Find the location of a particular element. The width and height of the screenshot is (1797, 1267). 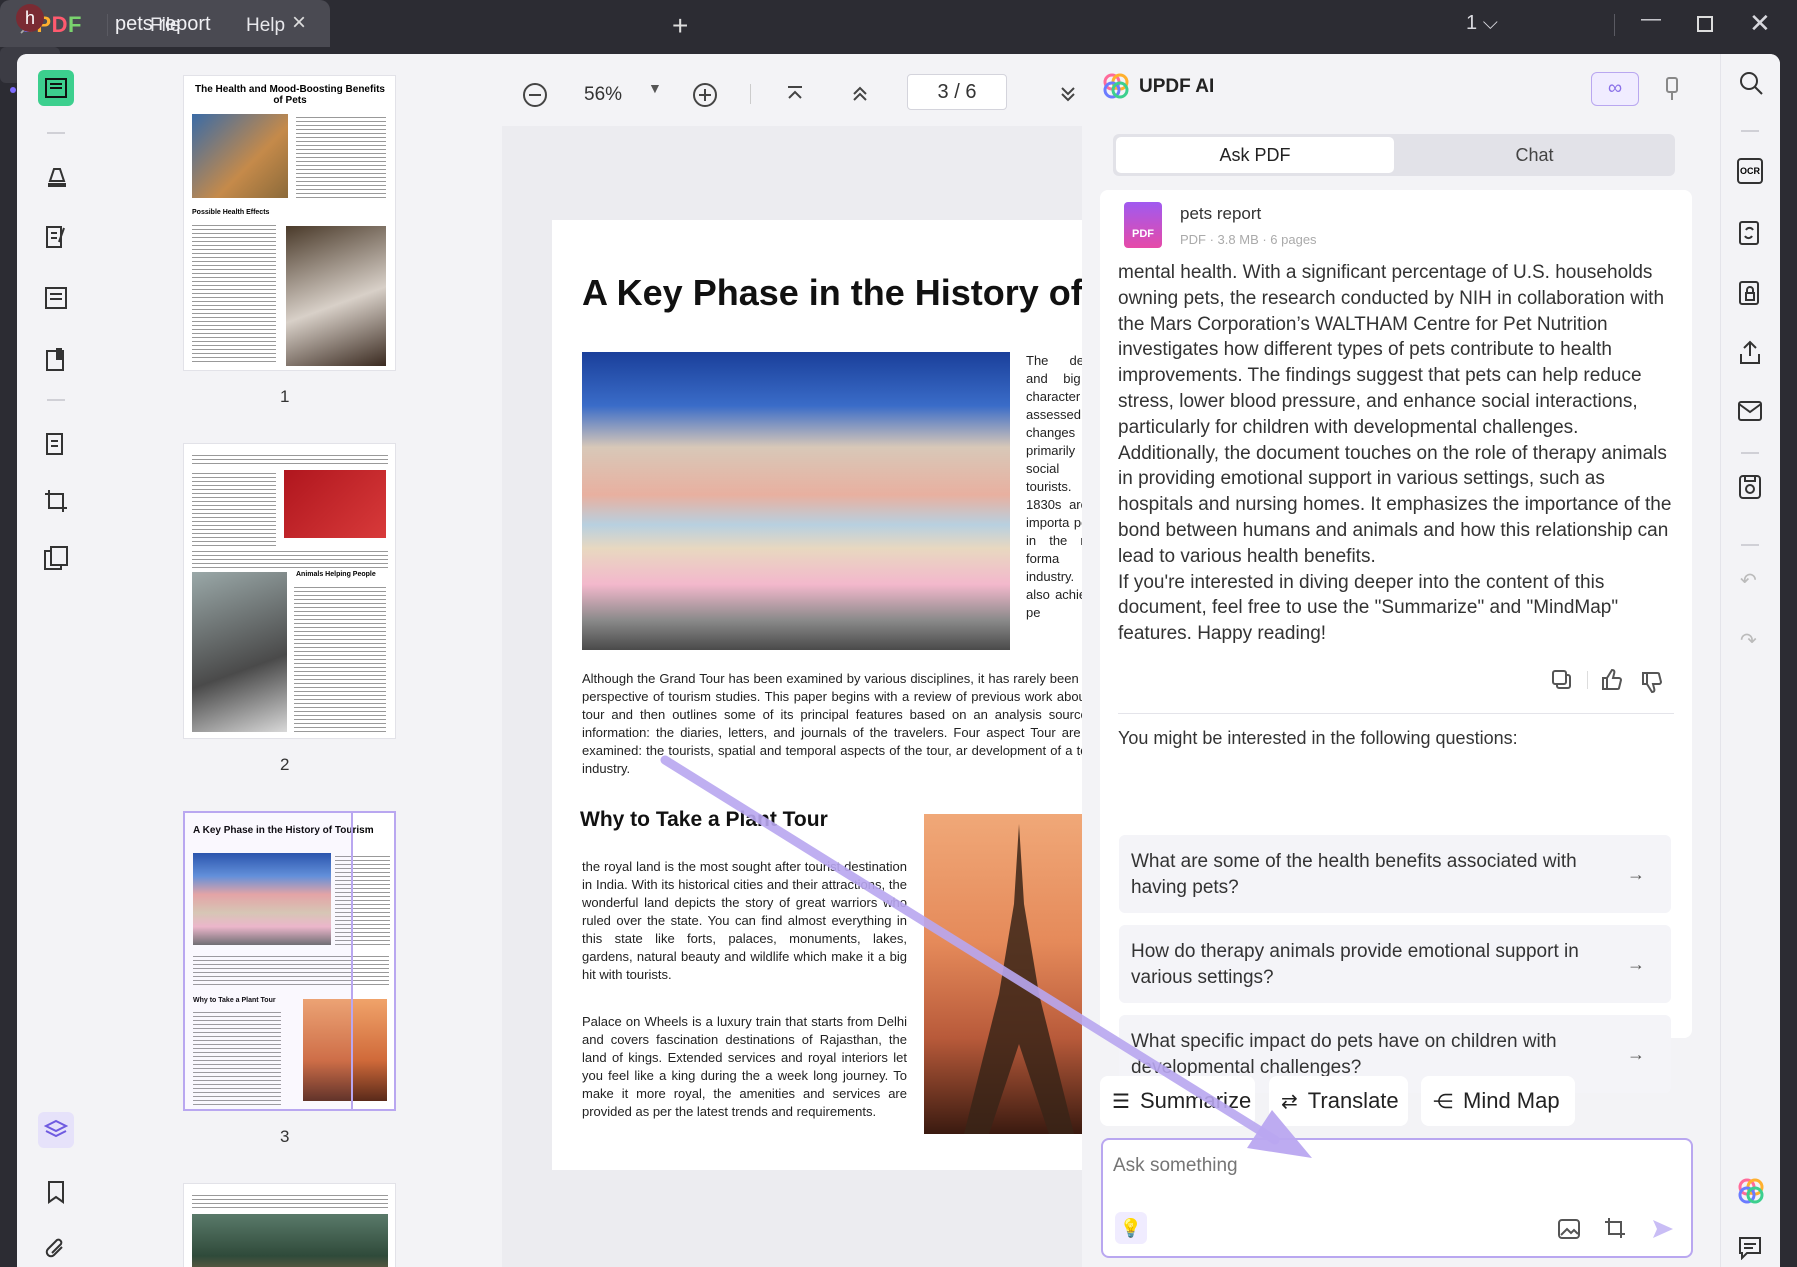

document-heading: A Key Phase in the History of To is located at coordinates (847, 292).